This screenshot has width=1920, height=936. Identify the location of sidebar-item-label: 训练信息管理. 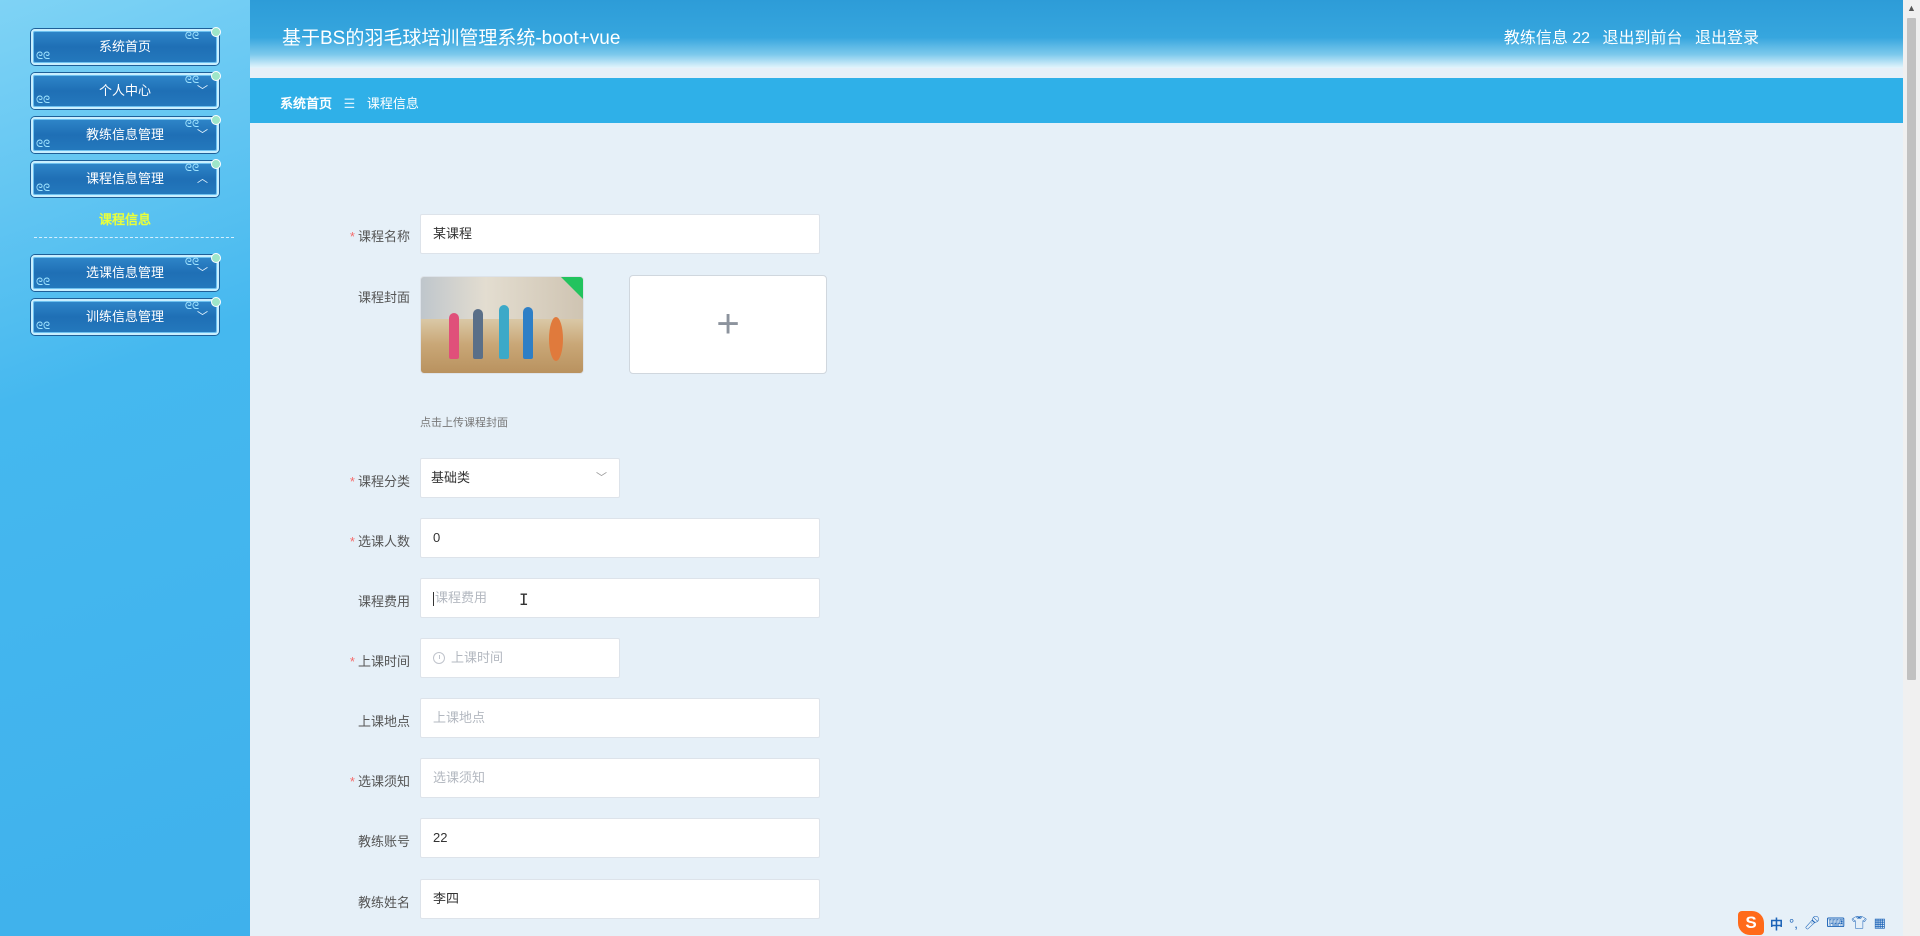
(124, 316).